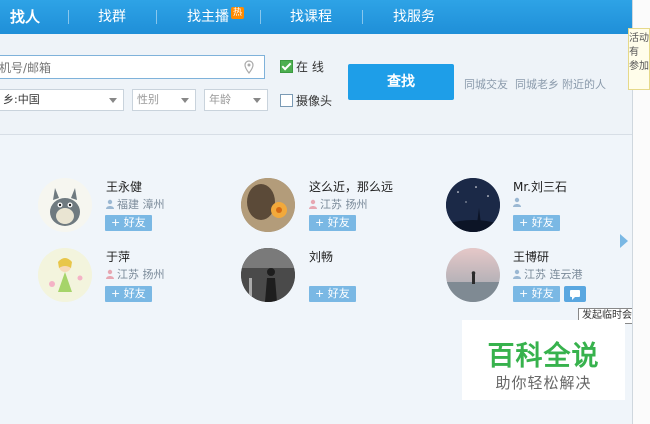 This screenshot has height=424, width=650. Describe the element at coordinates (639, 66) in the screenshot. I see `side-ad-line: 参加` at that location.